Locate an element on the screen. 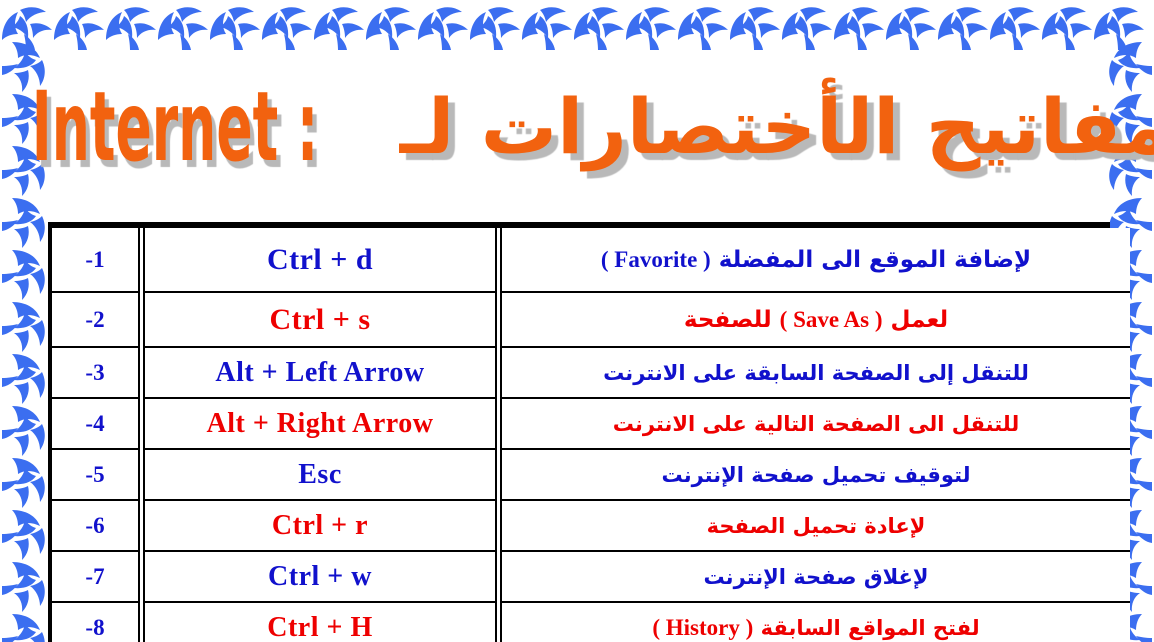 This screenshot has width=1154, height=642. table-row: لعمل ( Save As ) للصفحة Ctrl + s -2 is located at coordinates (591, 320).